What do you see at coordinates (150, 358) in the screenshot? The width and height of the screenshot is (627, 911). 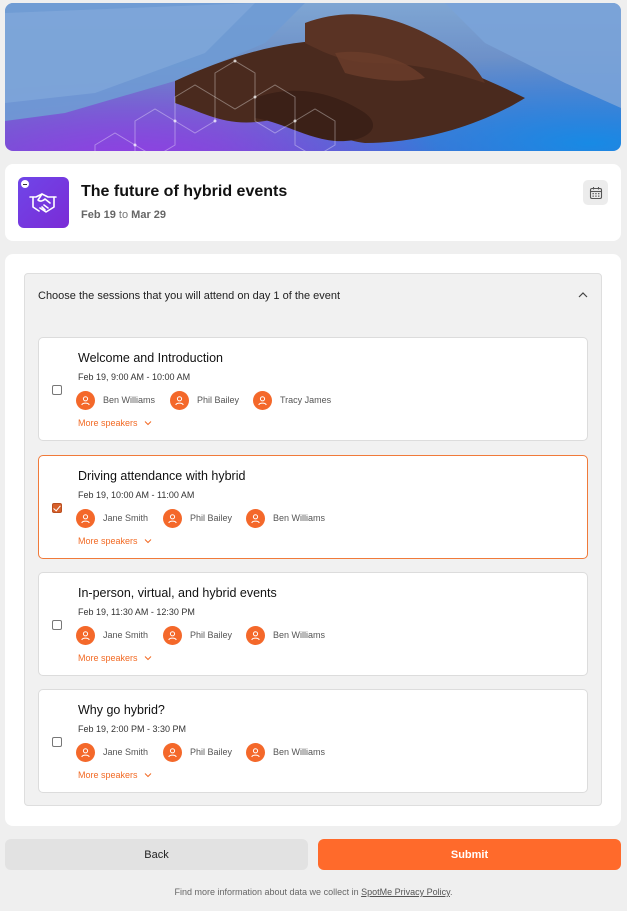 I see `session-title: Welcome and Introduction` at bounding box center [150, 358].